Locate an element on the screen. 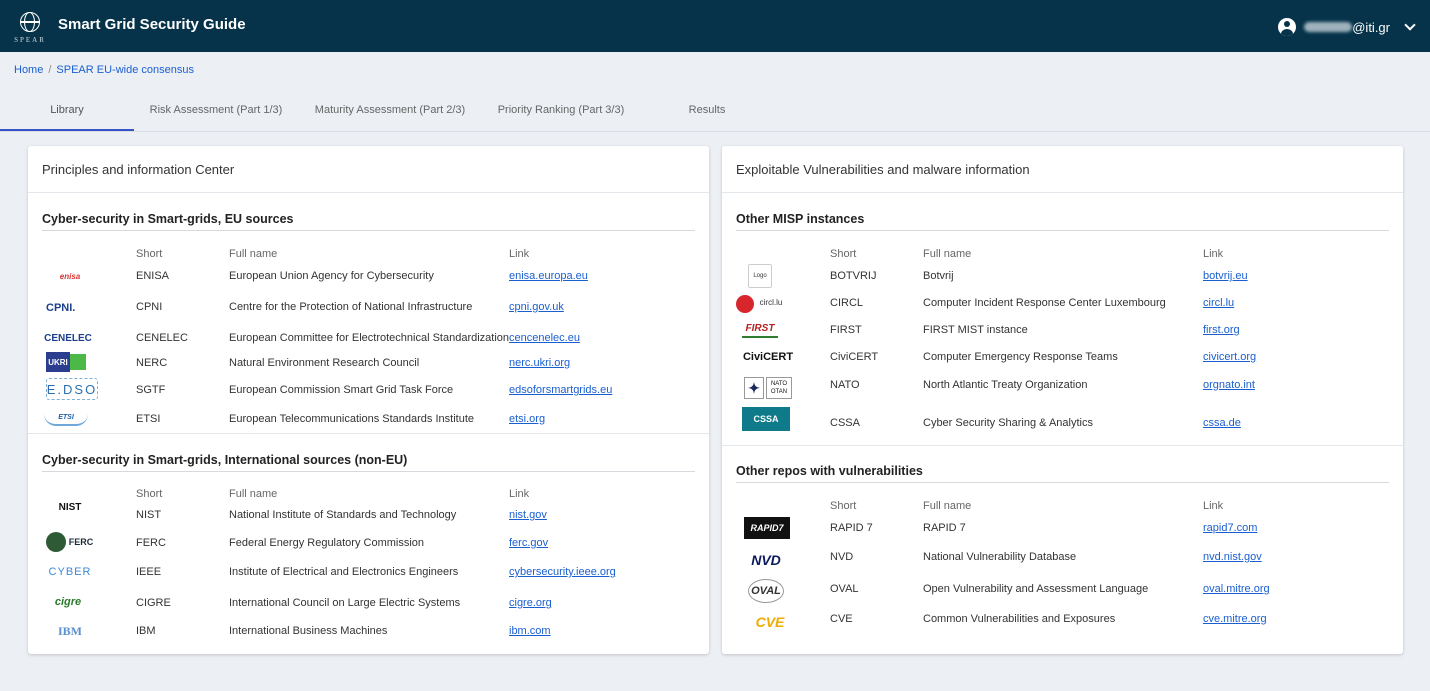 Image resolution: width=1430 pixels, height=691 pixels. ibm-logo: IBM is located at coordinates (70, 630).